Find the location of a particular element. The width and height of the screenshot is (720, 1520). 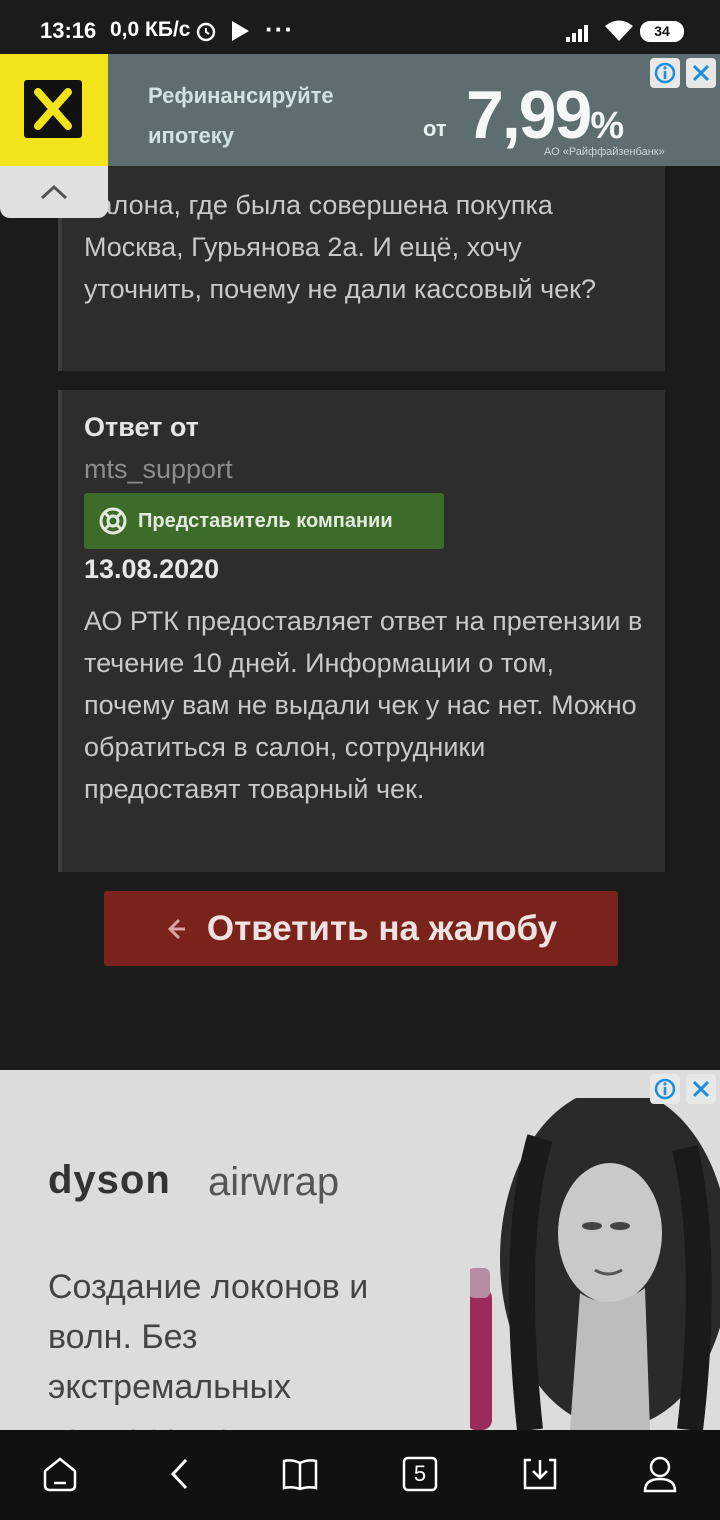

browser-nav-bar: 5 is located at coordinates (360, 1475).